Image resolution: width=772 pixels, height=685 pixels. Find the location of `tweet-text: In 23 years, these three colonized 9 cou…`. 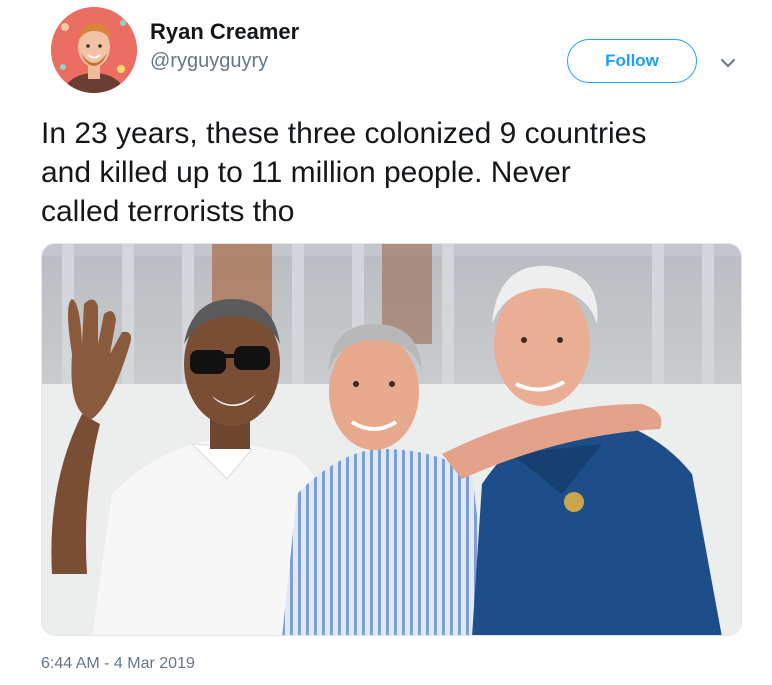

tweet-text: In 23 years, these three colonized 9 cou… is located at coordinates (344, 172).